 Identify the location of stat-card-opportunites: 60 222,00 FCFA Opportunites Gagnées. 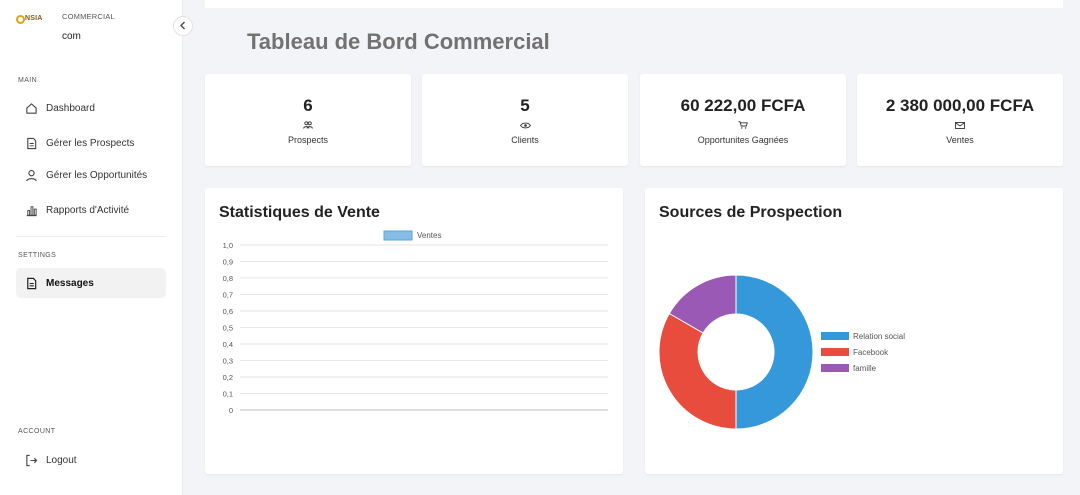
(743, 120).